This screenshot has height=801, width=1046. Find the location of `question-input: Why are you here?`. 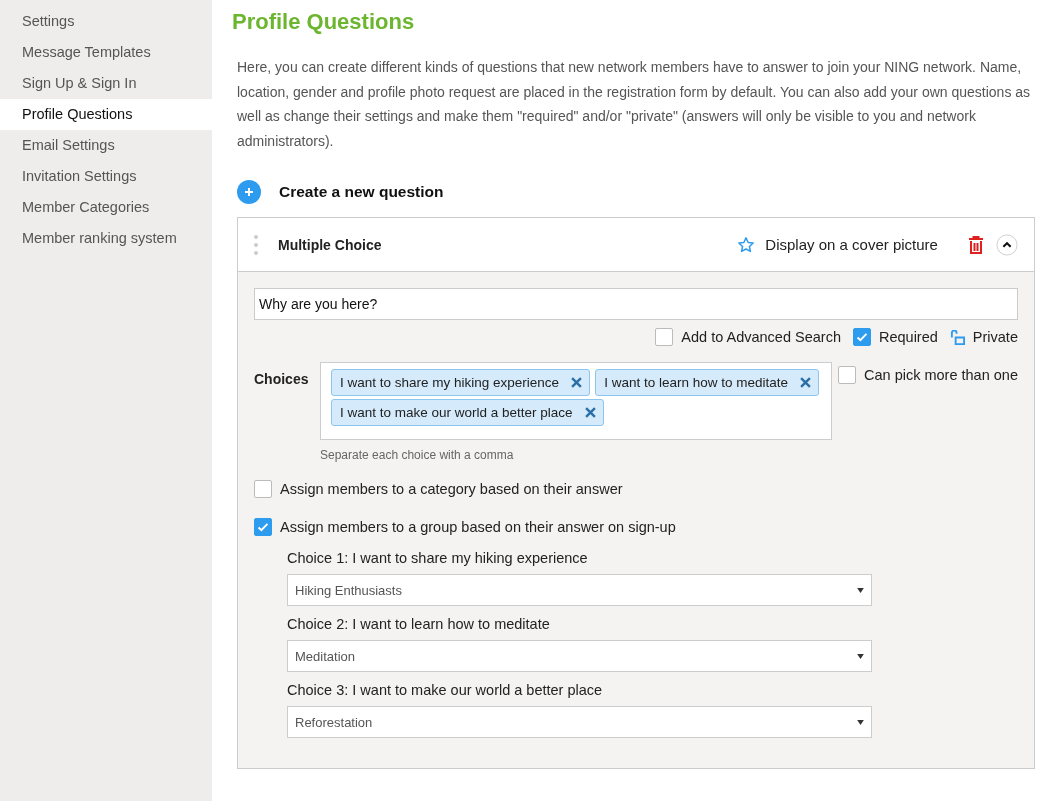

question-input: Why are you here? is located at coordinates (636, 304).